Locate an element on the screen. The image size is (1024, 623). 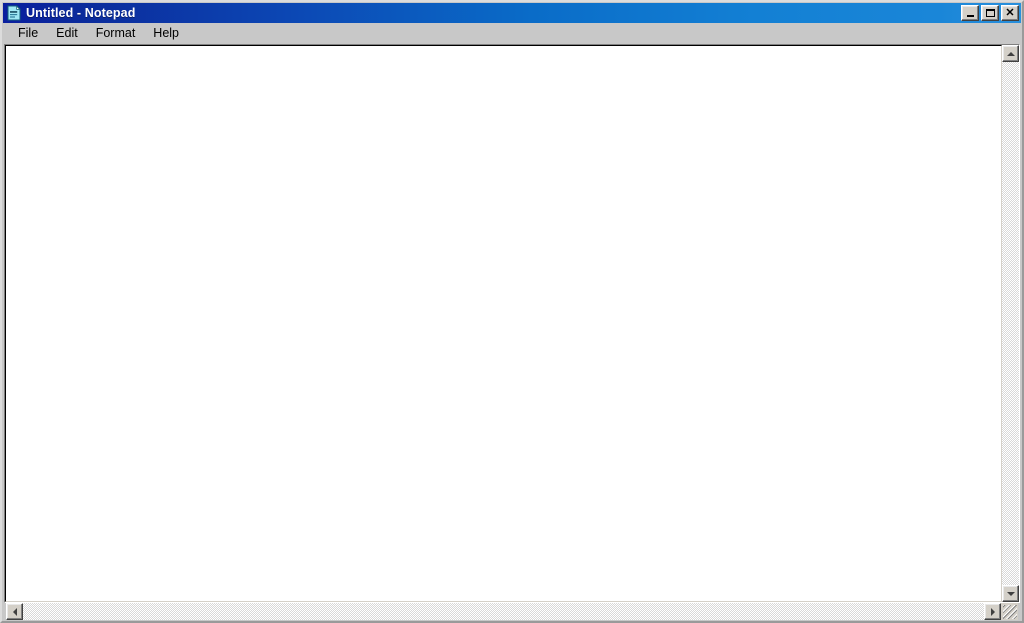
maximize-icon is located at coordinates (990, 13).